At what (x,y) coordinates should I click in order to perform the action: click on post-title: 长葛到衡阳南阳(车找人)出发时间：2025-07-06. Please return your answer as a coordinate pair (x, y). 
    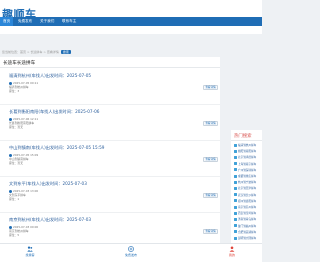
    Looking at the image, I should click on (54, 112).